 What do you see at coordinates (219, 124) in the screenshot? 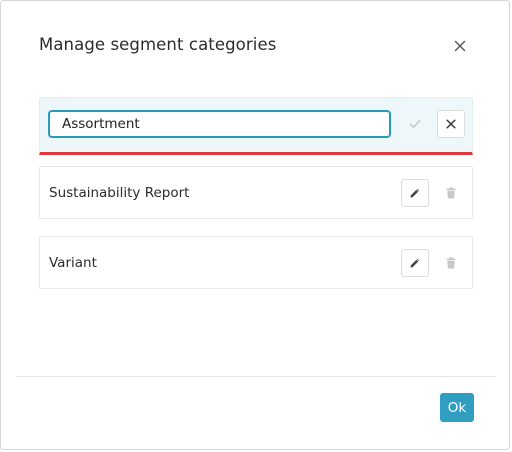
I see `category-name-input` at bounding box center [219, 124].